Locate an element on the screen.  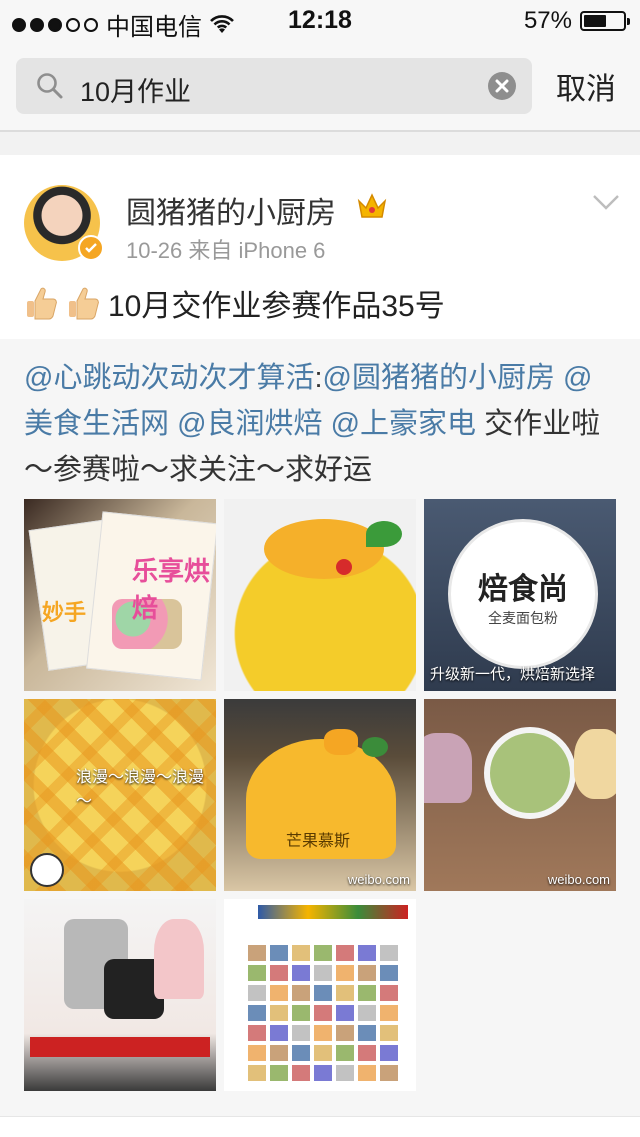
magazine-title: 乐享烘焙 is located at coordinates (171, 589).